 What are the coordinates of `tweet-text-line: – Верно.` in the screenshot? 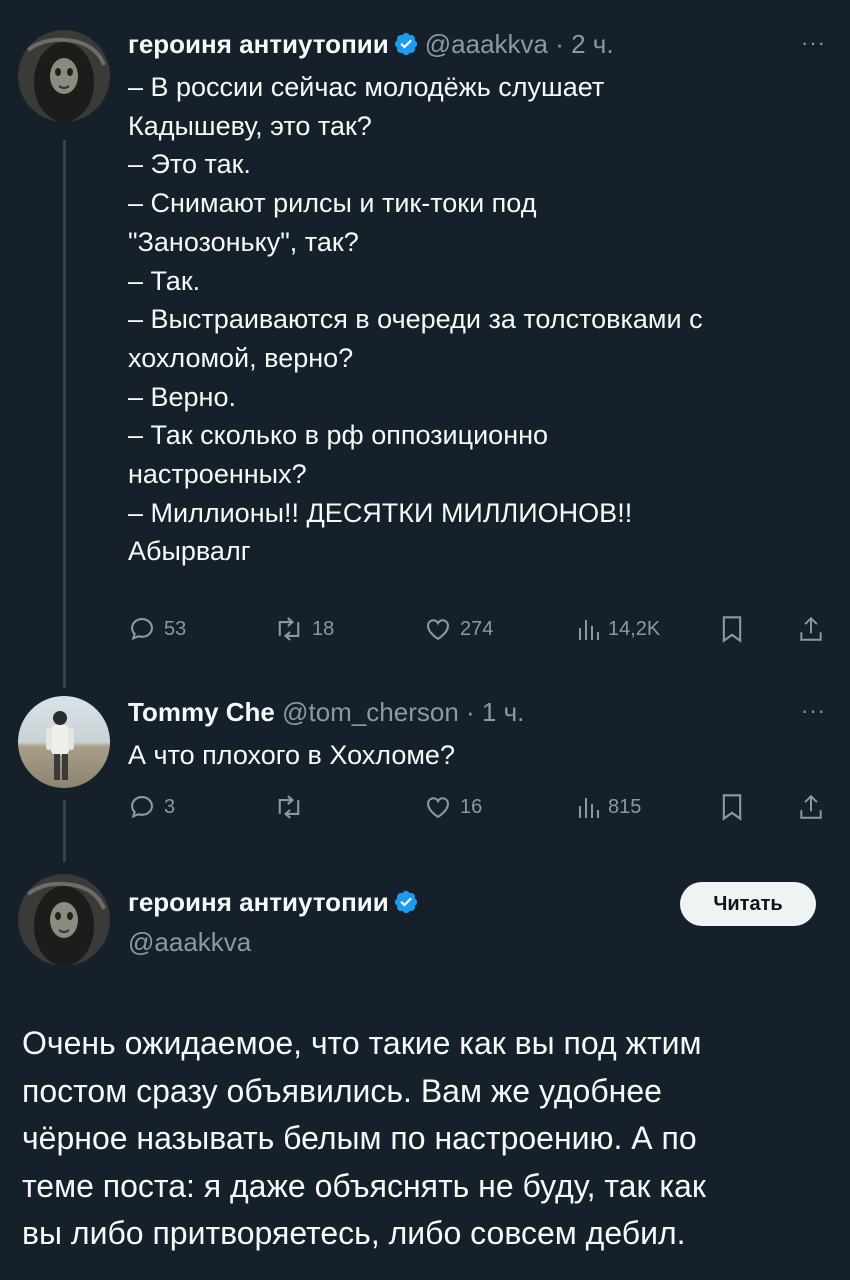 It's located at (182, 396).